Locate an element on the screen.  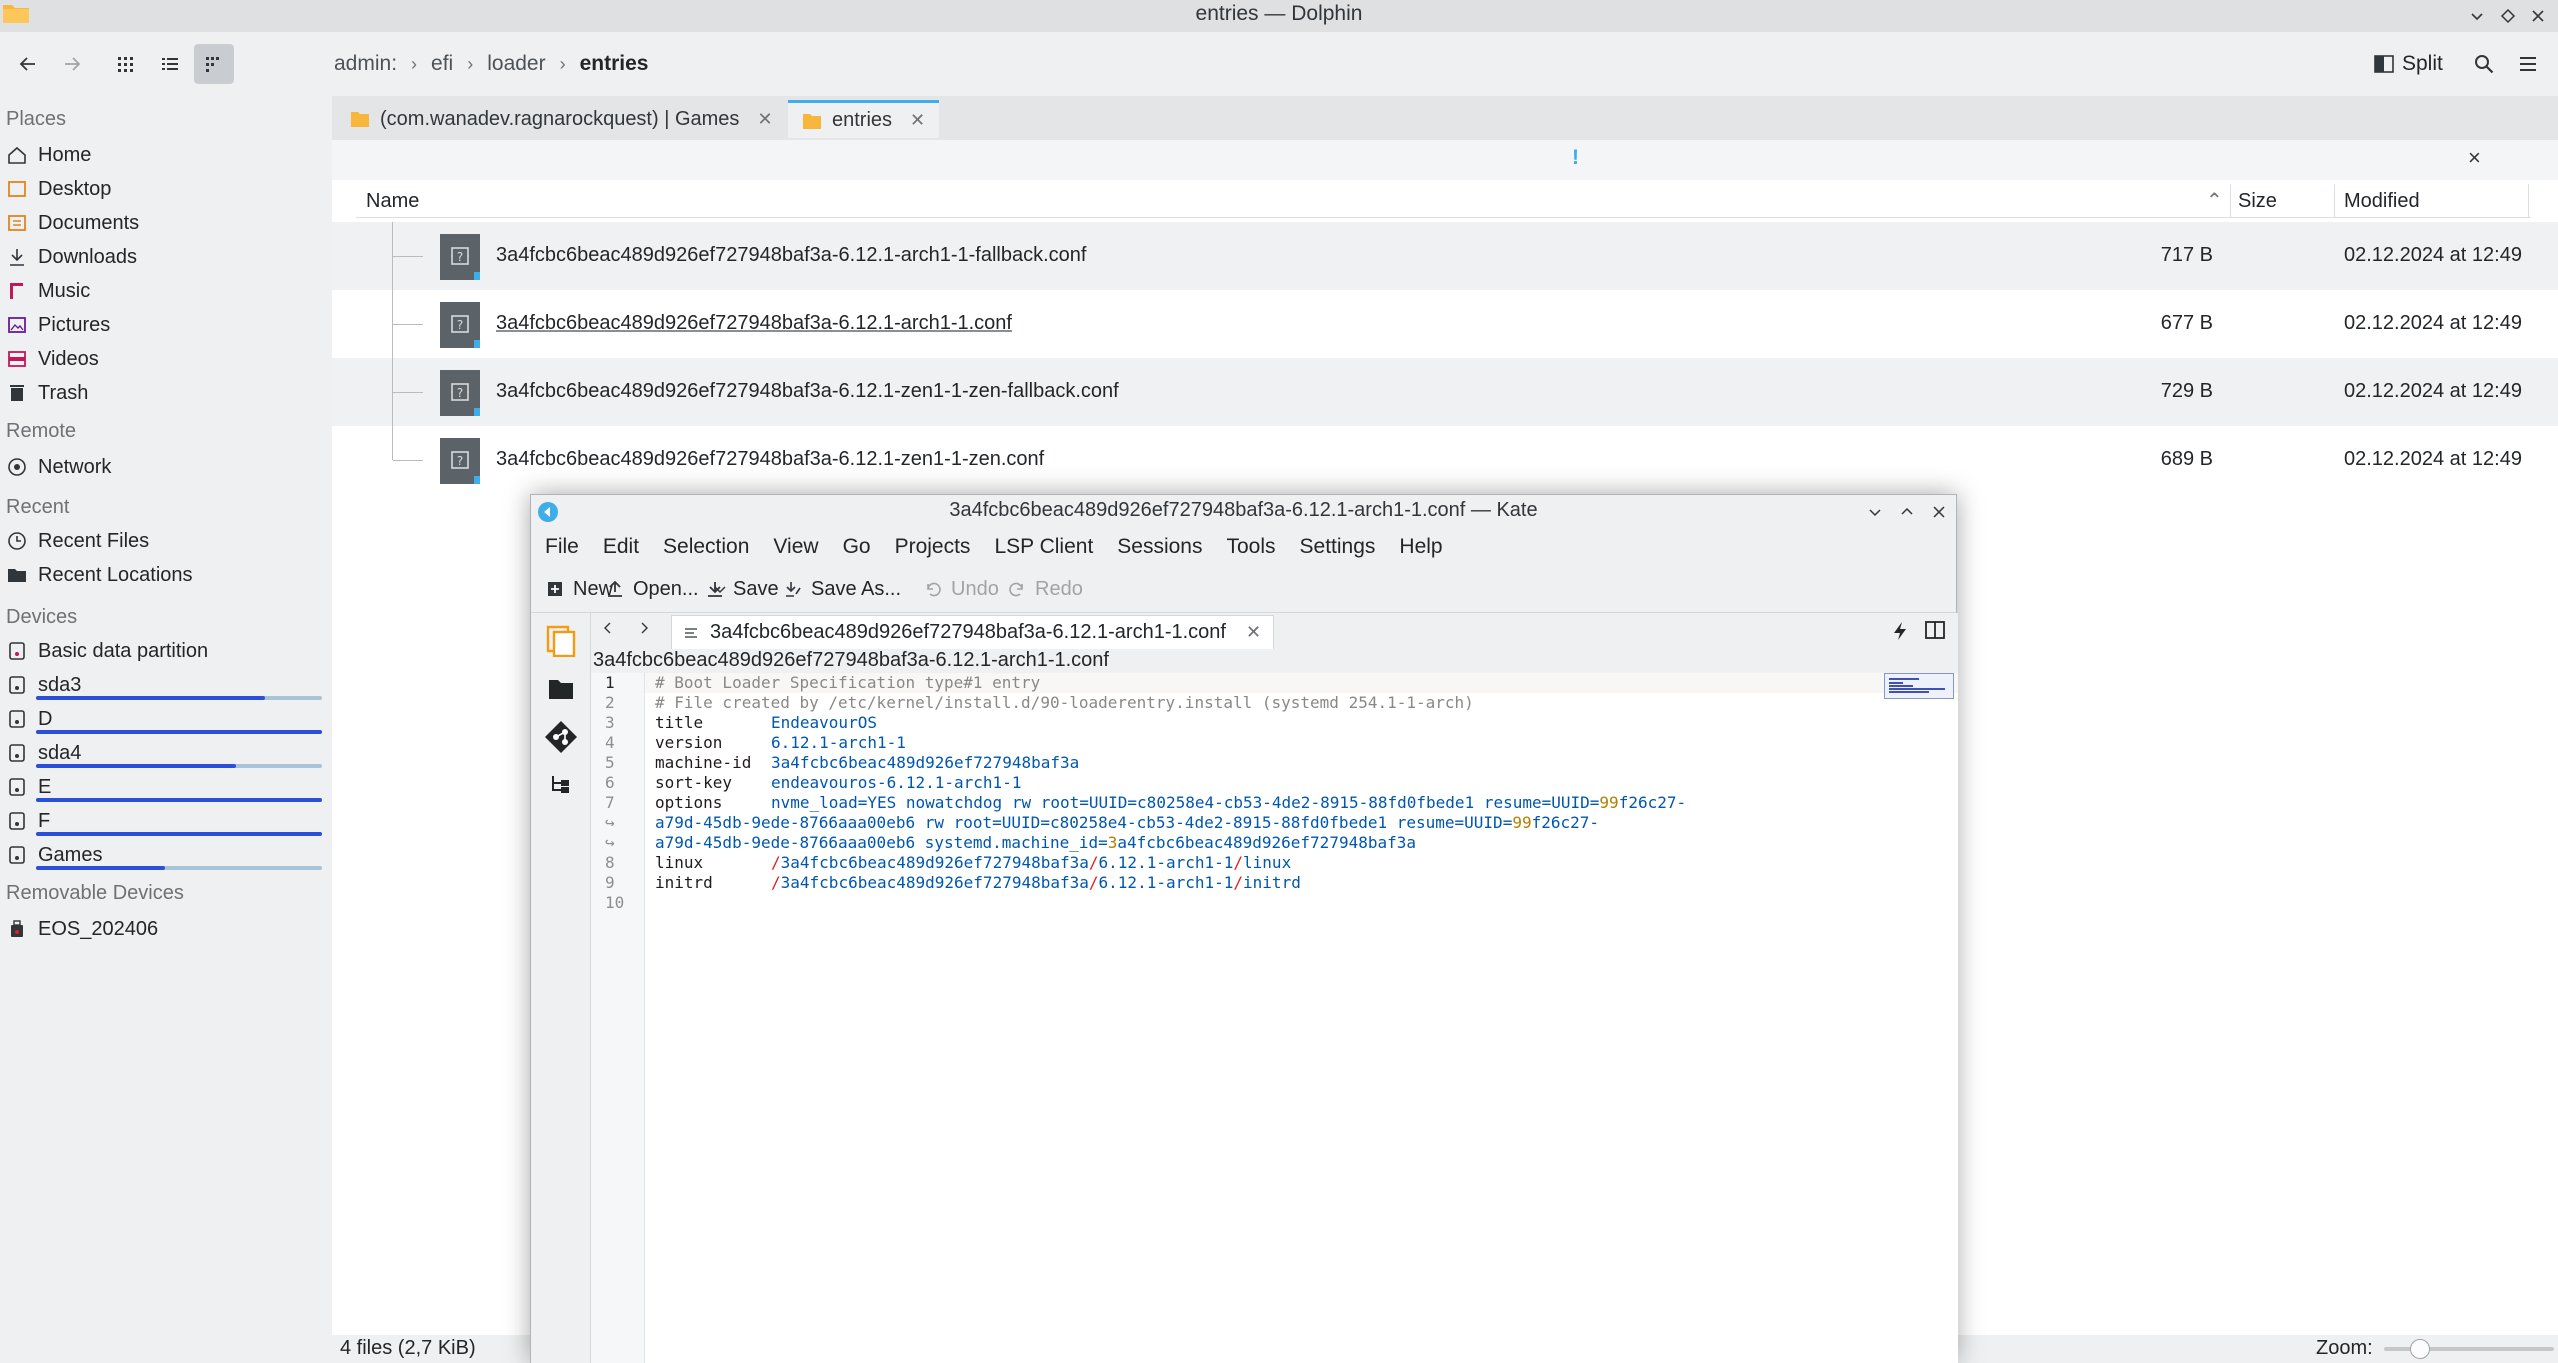
menu-file: File is located at coordinates (562, 547).